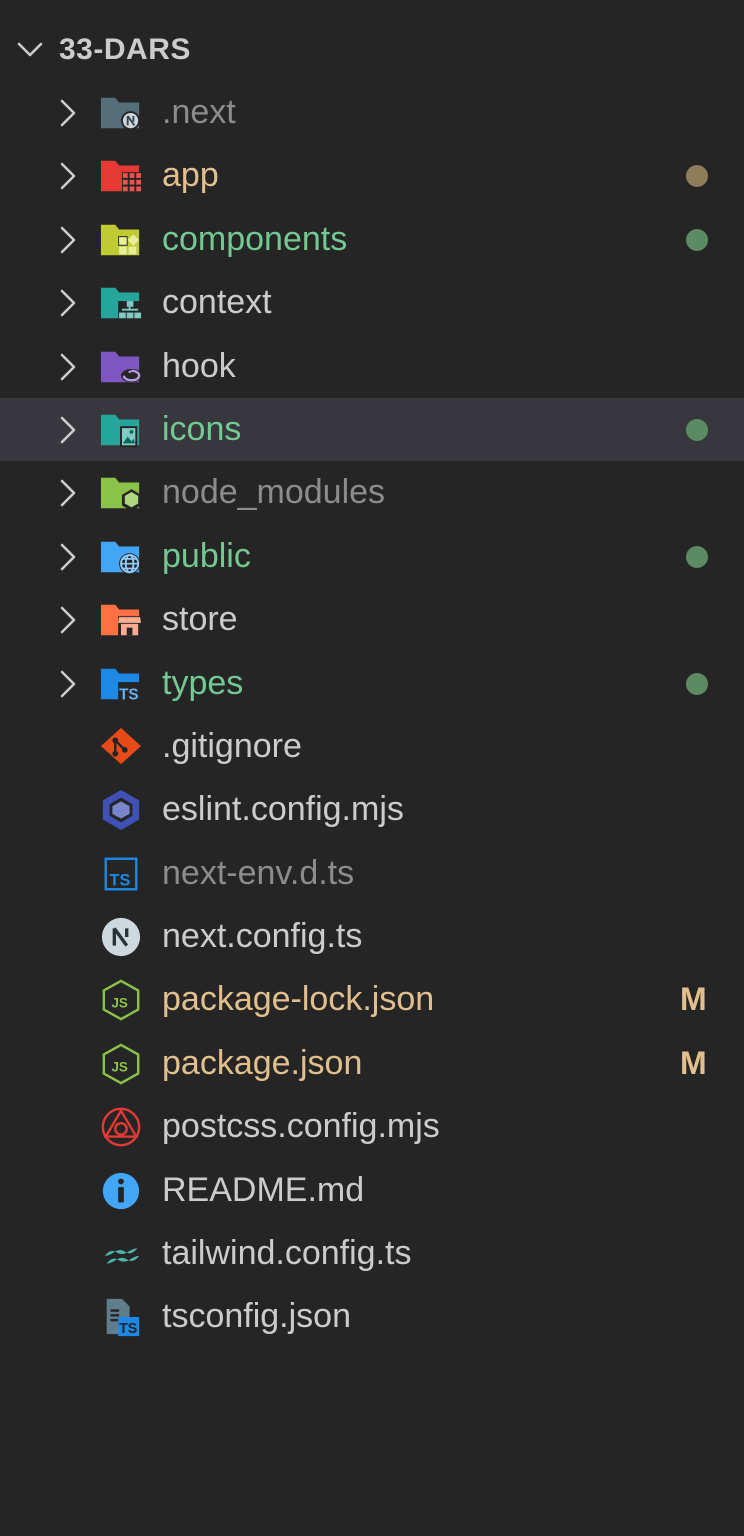 The height and width of the screenshot is (1536, 744). What do you see at coordinates (372, 873) in the screenshot?
I see `file-row: TS next-env.d.ts` at bounding box center [372, 873].